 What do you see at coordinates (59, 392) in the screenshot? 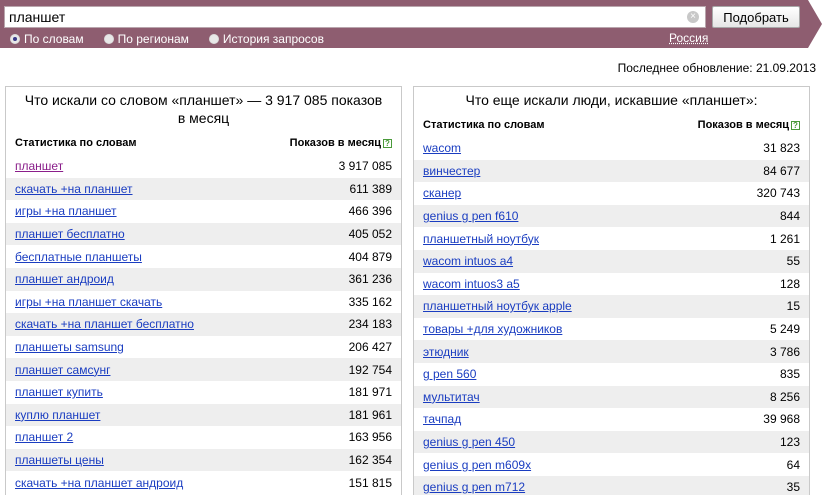
I see `phrase-link: планшет купить` at bounding box center [59, 392].